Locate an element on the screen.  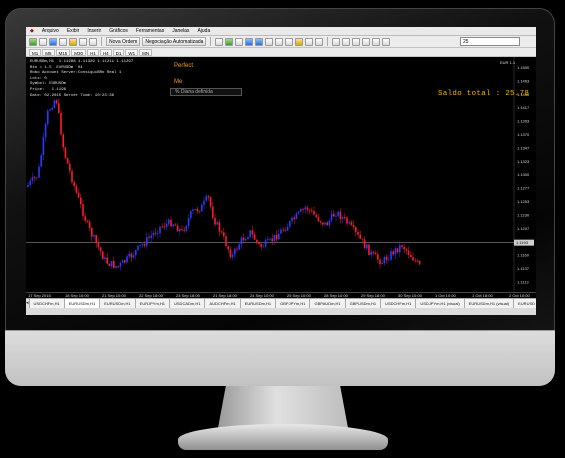
tile-windows-icon is located at coordinates (269, 41).